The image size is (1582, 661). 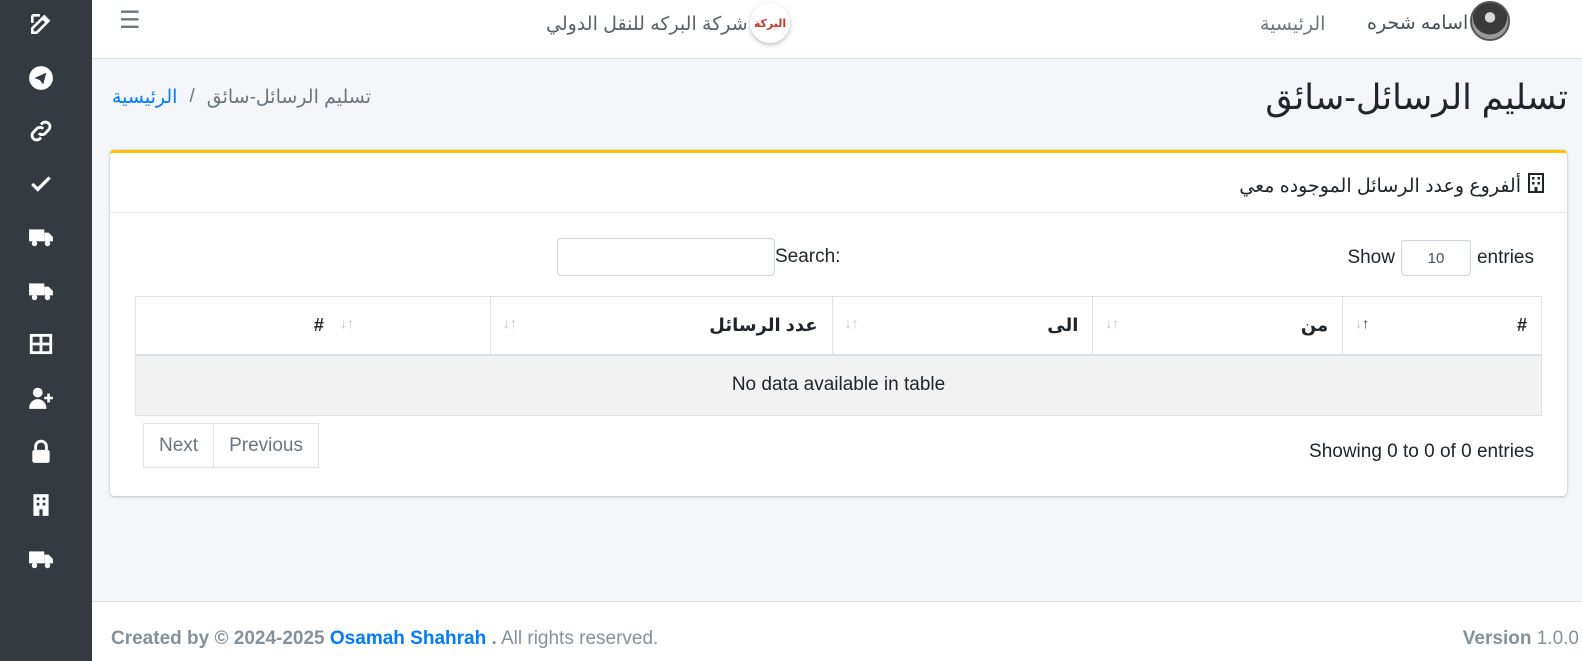 I want to click on card-header: ألفروع وعدد الرسائل الموجوده معي, so click(x=838, y=183).